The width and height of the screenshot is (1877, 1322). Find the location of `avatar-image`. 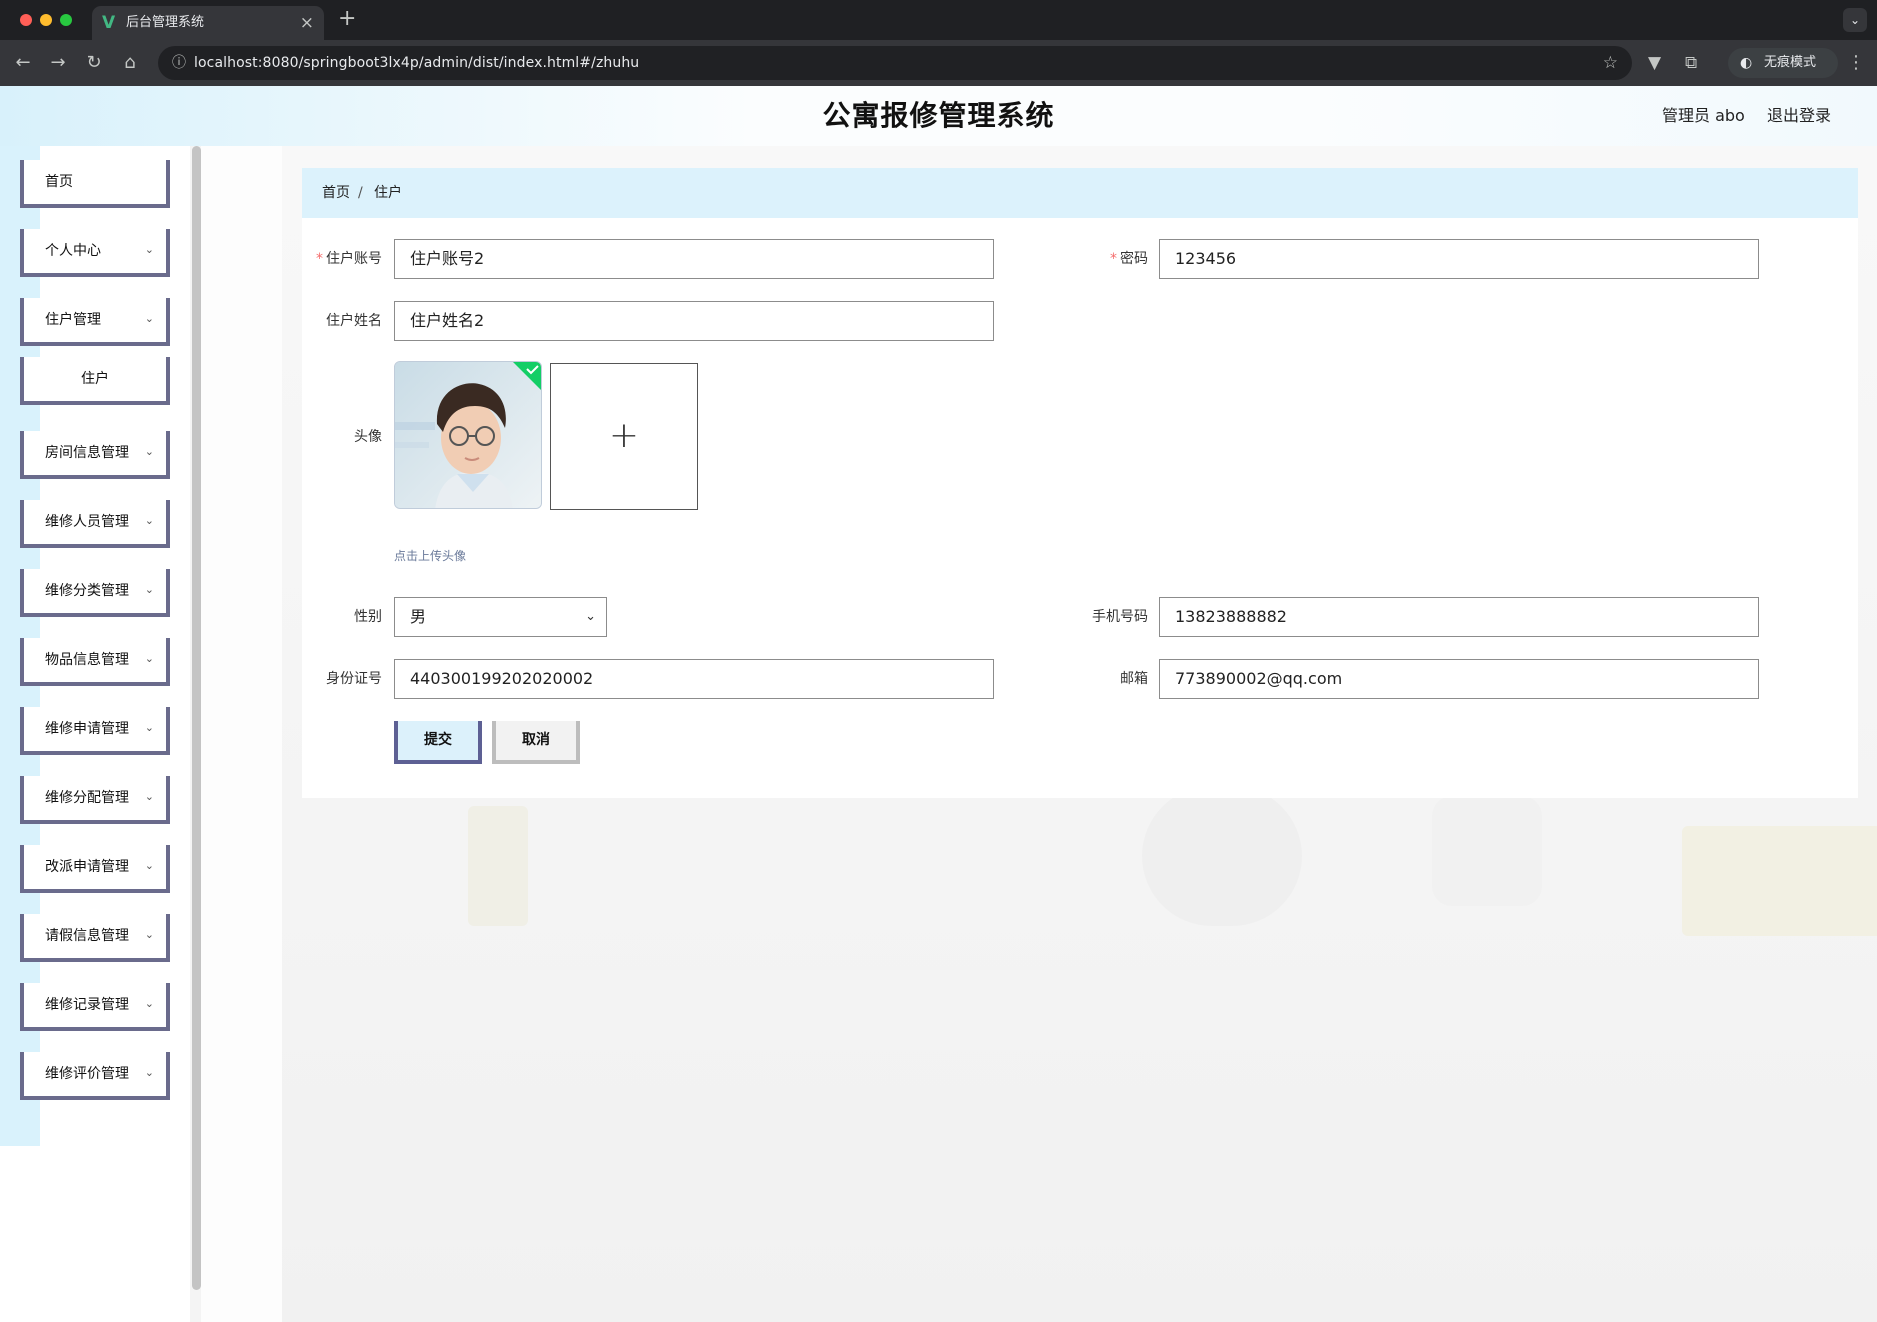

avatar-image is located at coordinates (468, 435).